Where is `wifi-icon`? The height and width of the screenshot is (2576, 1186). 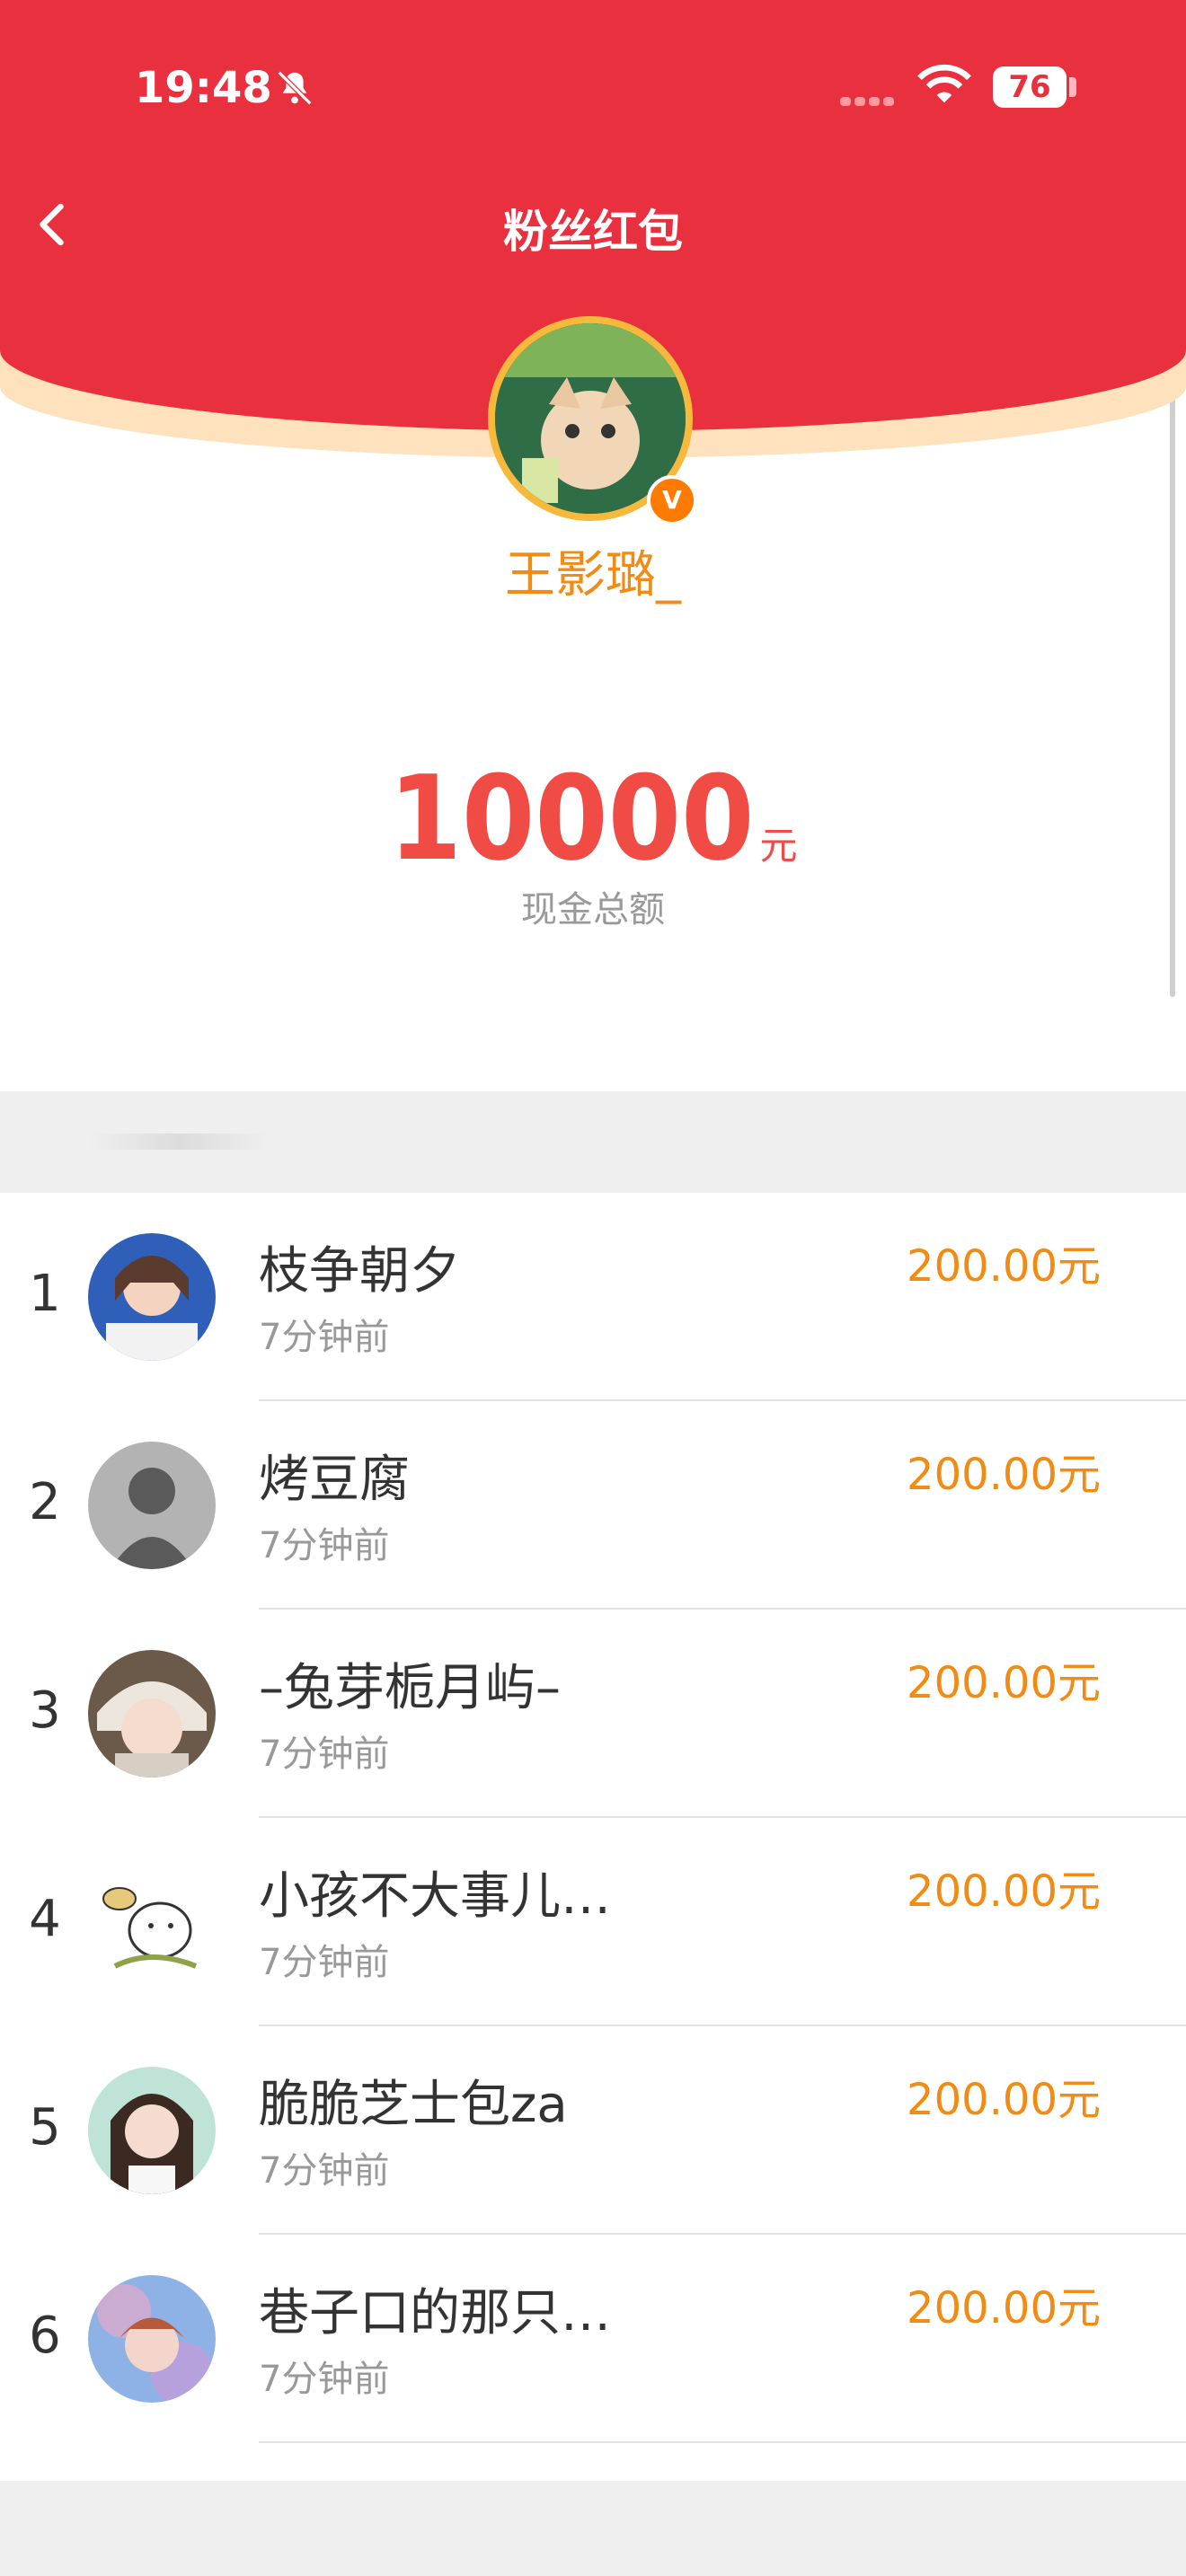 wifi-icon is located at coordinates (944, 83).